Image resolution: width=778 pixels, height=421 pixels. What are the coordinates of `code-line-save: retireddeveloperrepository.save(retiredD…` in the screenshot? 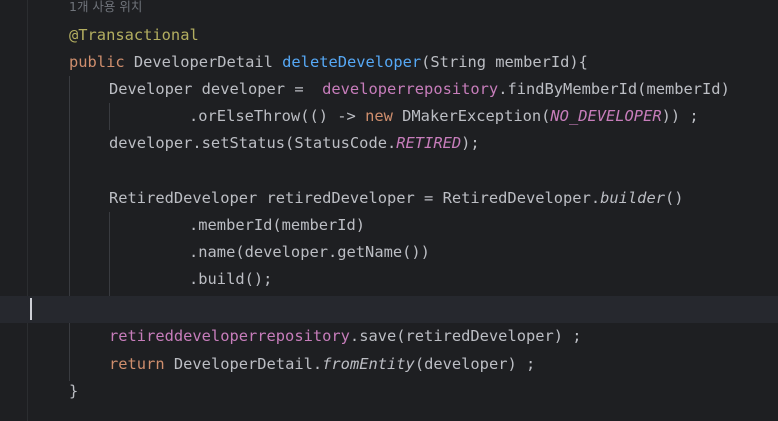 It's located at (389, 336).